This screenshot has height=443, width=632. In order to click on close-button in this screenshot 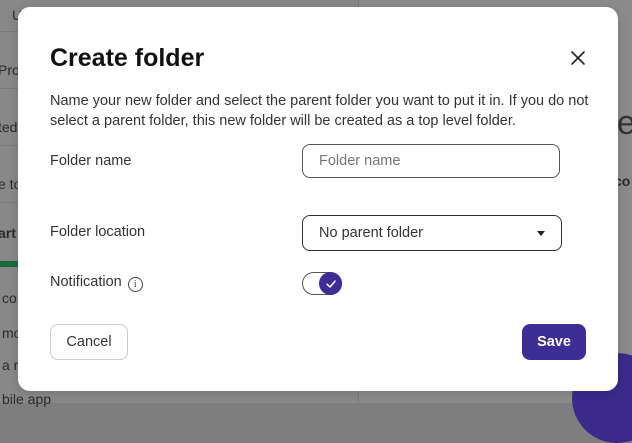, I will do `click(578, 58)`.